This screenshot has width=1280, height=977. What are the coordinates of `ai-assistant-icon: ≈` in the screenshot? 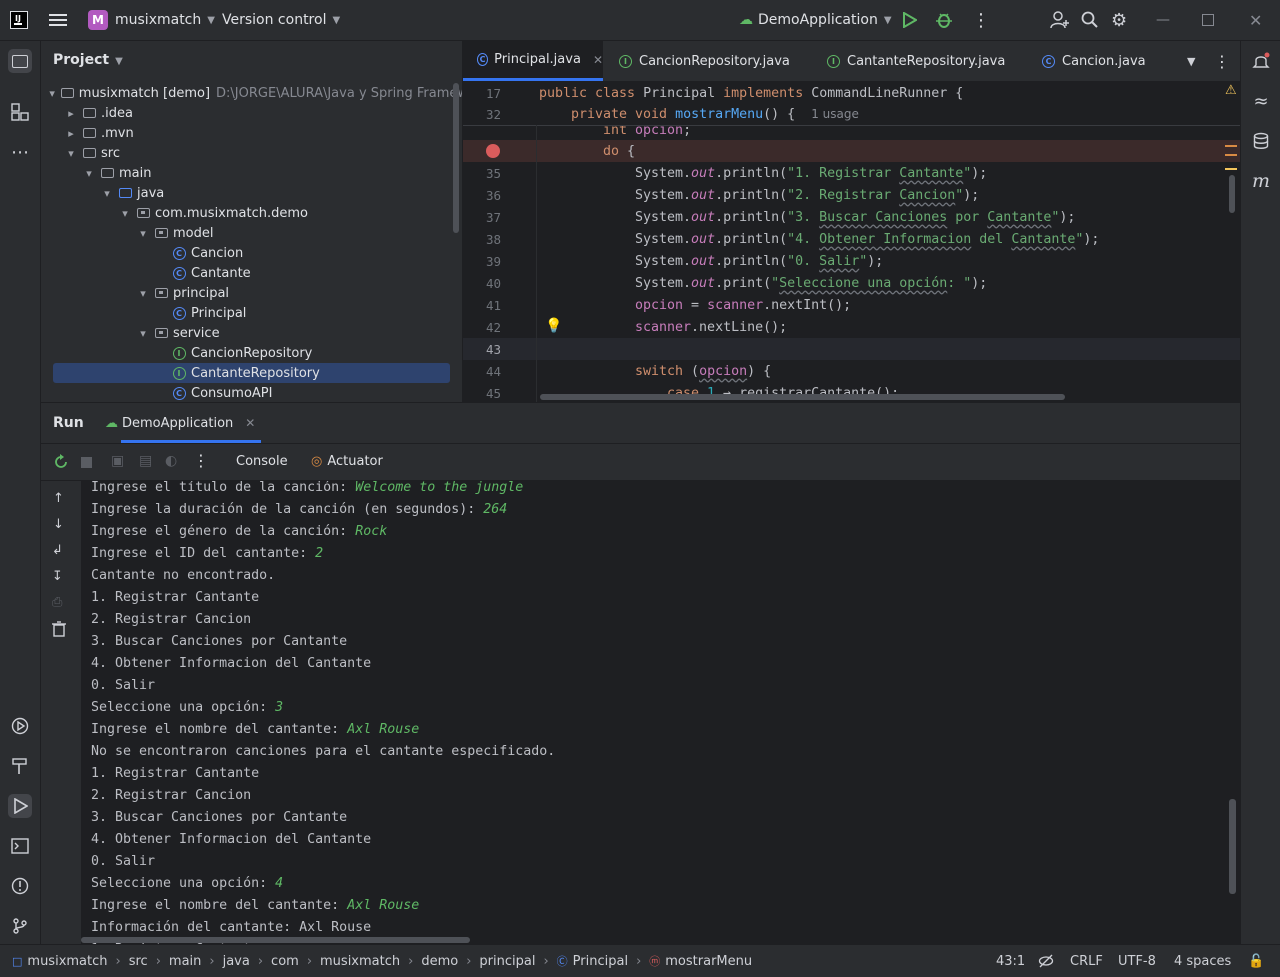 It's located at (1261, 101).